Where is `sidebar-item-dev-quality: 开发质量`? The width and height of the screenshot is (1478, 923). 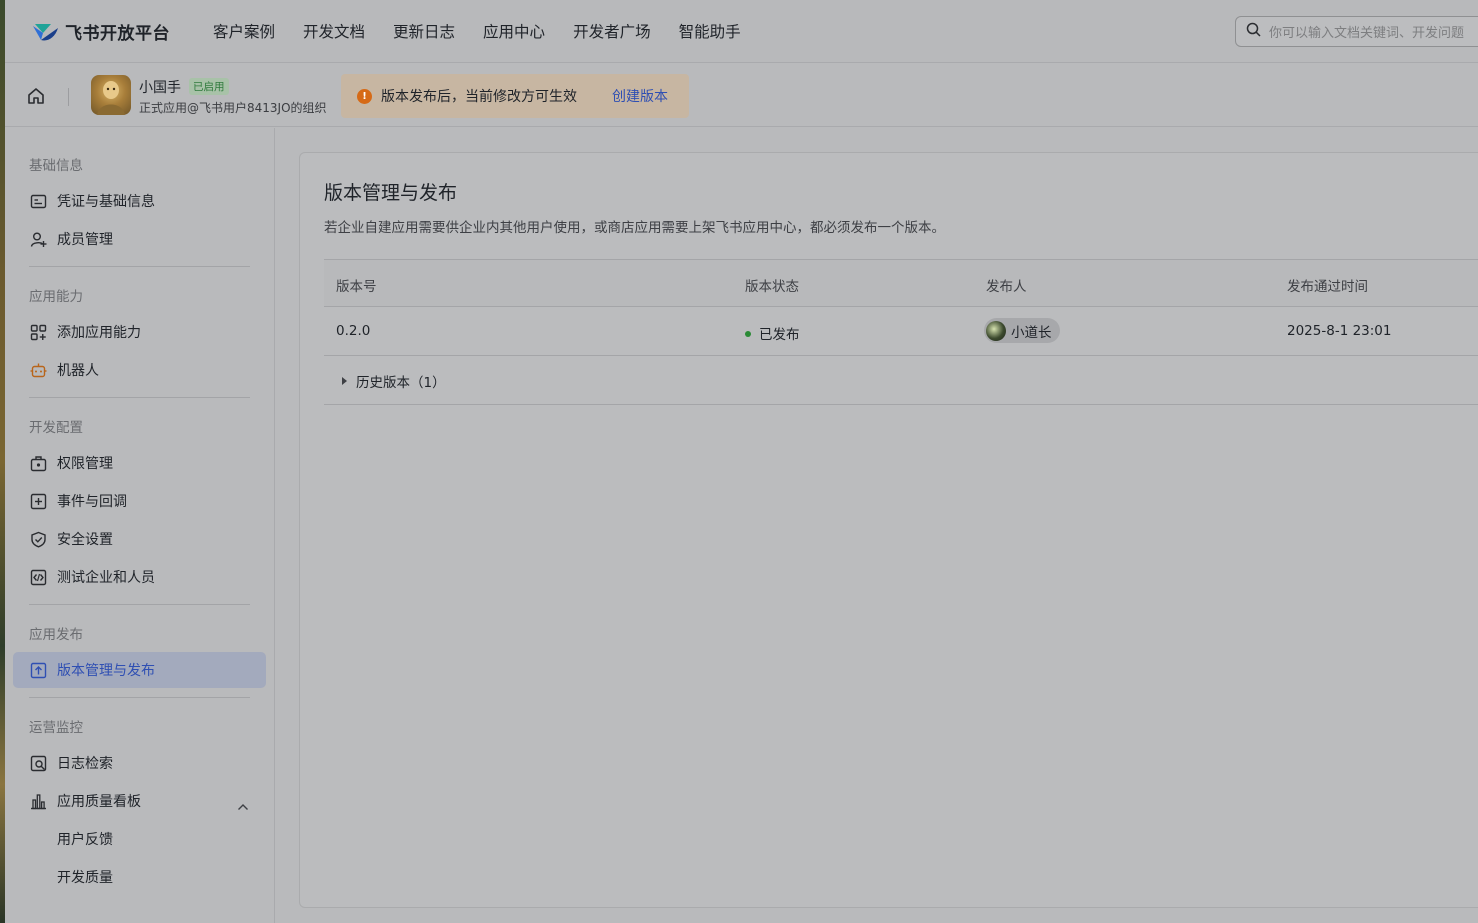 sidebar-item-dev-quality: 开发质量 is located at coordinates (139, 877).